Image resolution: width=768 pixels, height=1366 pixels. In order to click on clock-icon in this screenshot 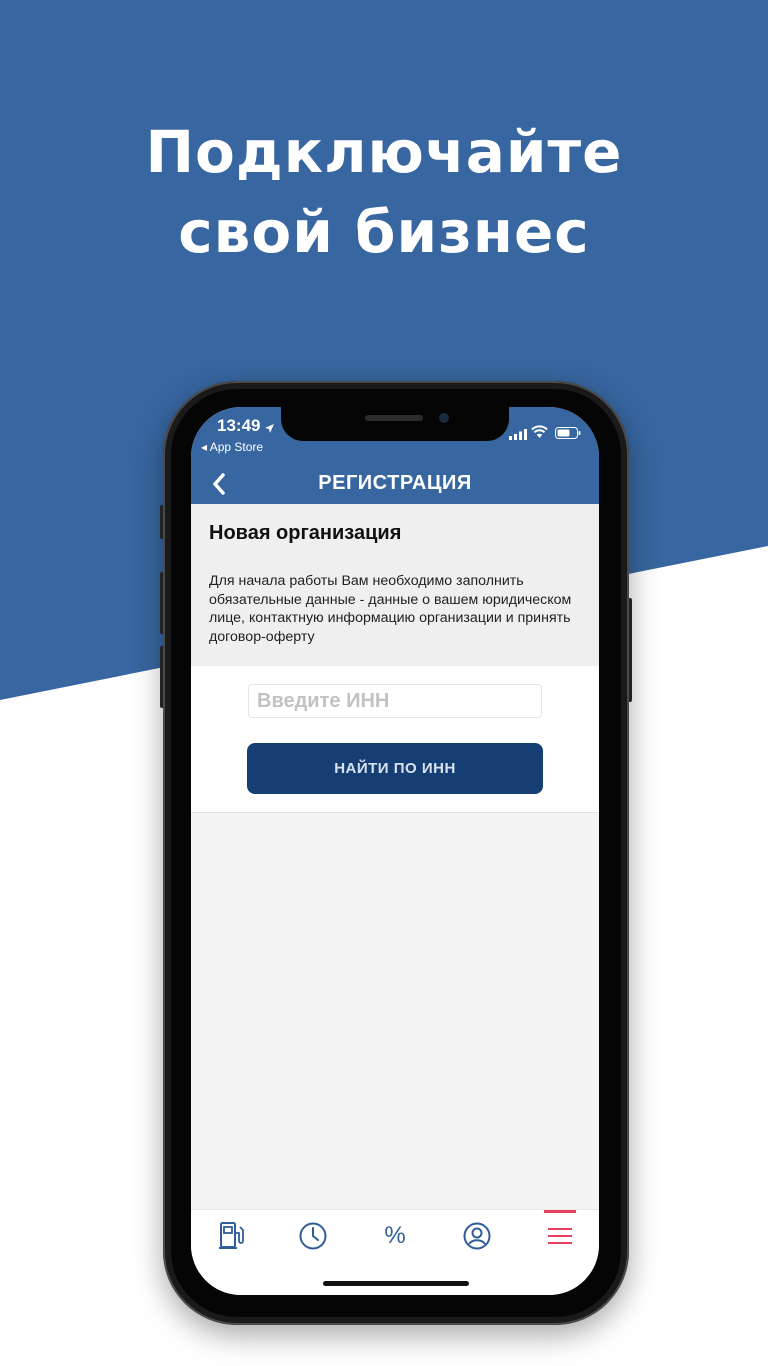, I will do `click(313, 1236)`.